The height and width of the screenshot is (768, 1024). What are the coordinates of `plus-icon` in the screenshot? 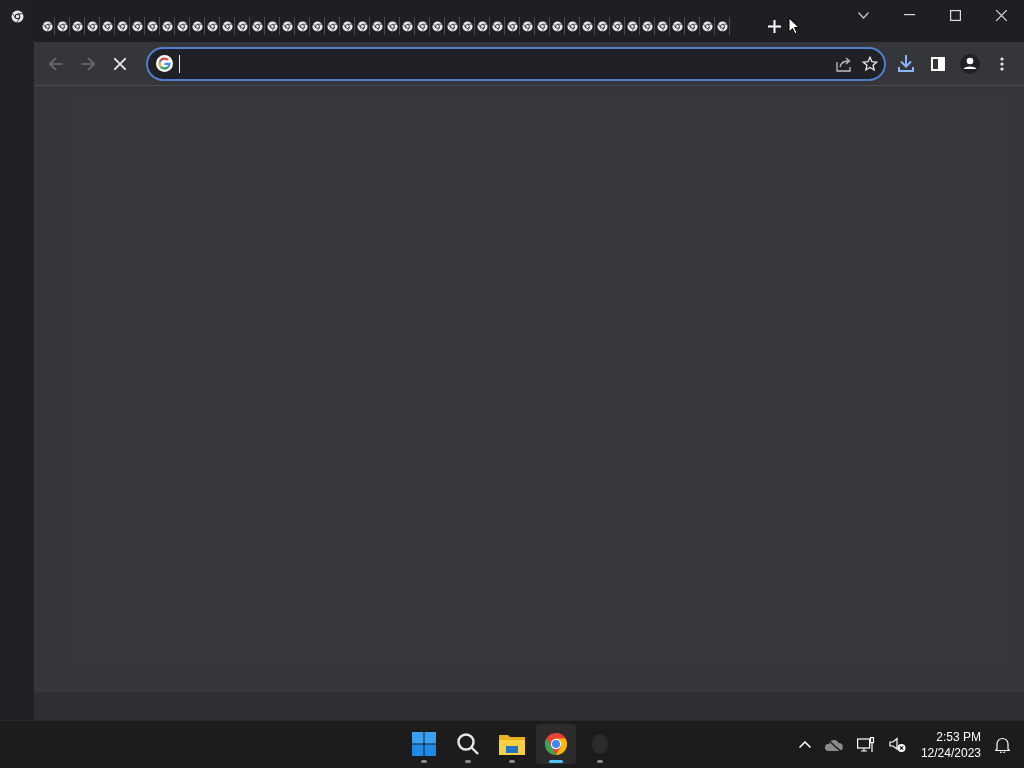 It's located at (774, 26).